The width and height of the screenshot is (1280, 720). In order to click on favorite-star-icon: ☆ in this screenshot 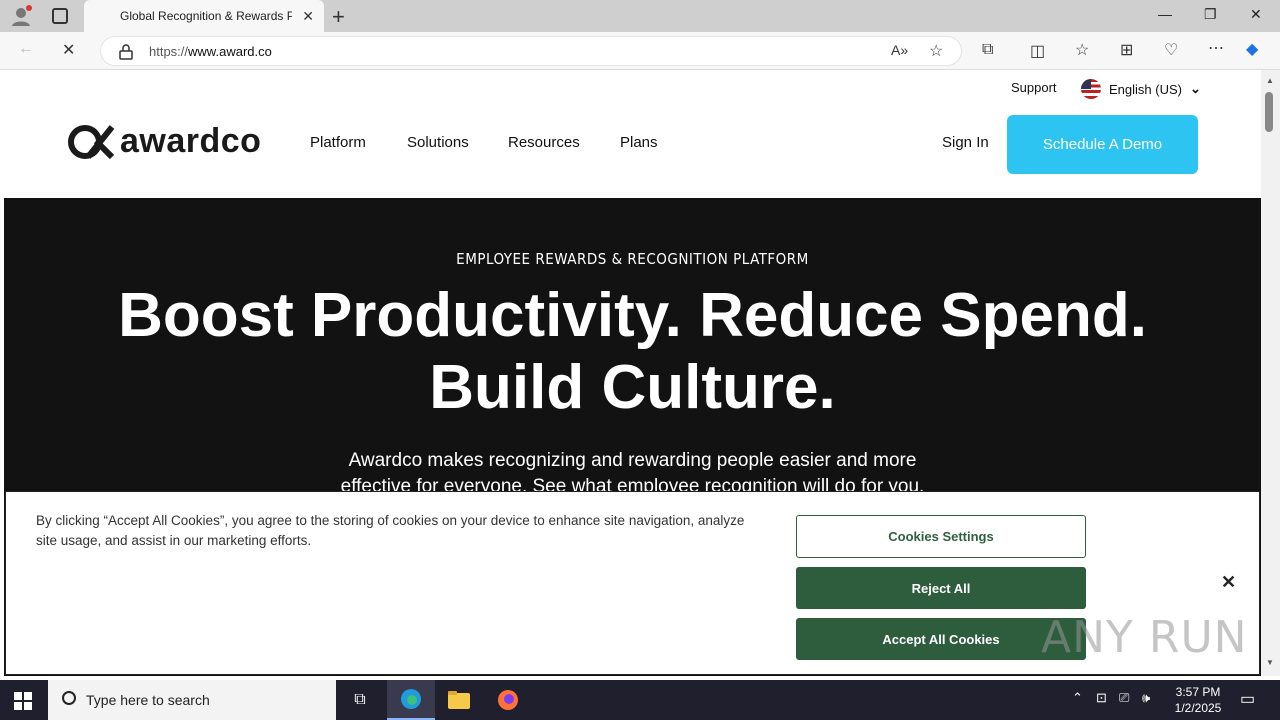, I will do `click(936, 51)`.